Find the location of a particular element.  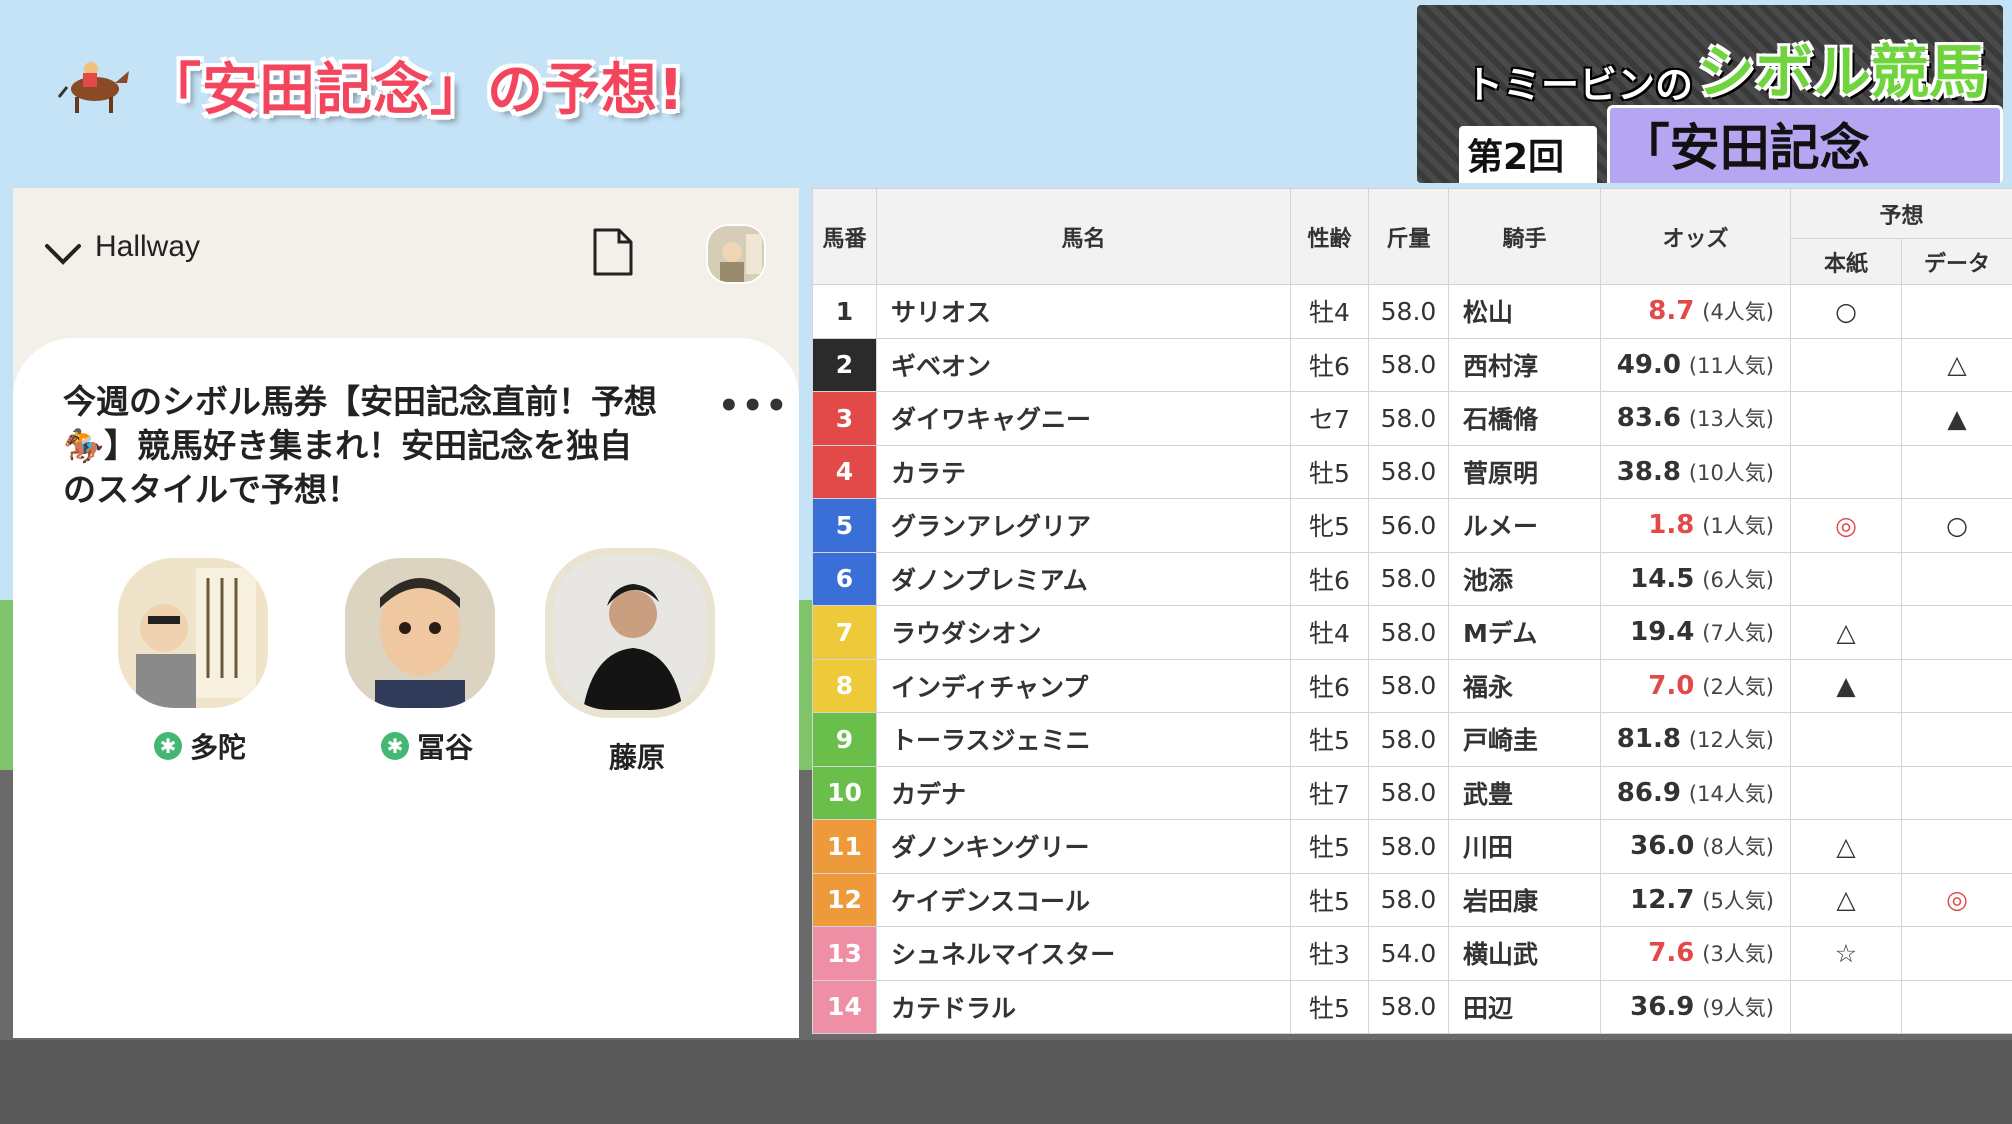

table-row: 11 ダノンキングリー 牡5 58.0 川田 36.0 (8人気) △ is located at coordinates (1412, 846).